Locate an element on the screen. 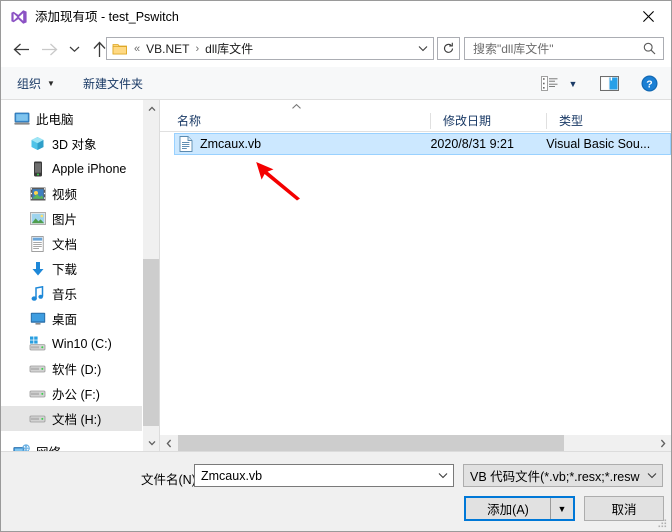  sidebar-item-pictures: 图片 is located at coordinates (71, 218).